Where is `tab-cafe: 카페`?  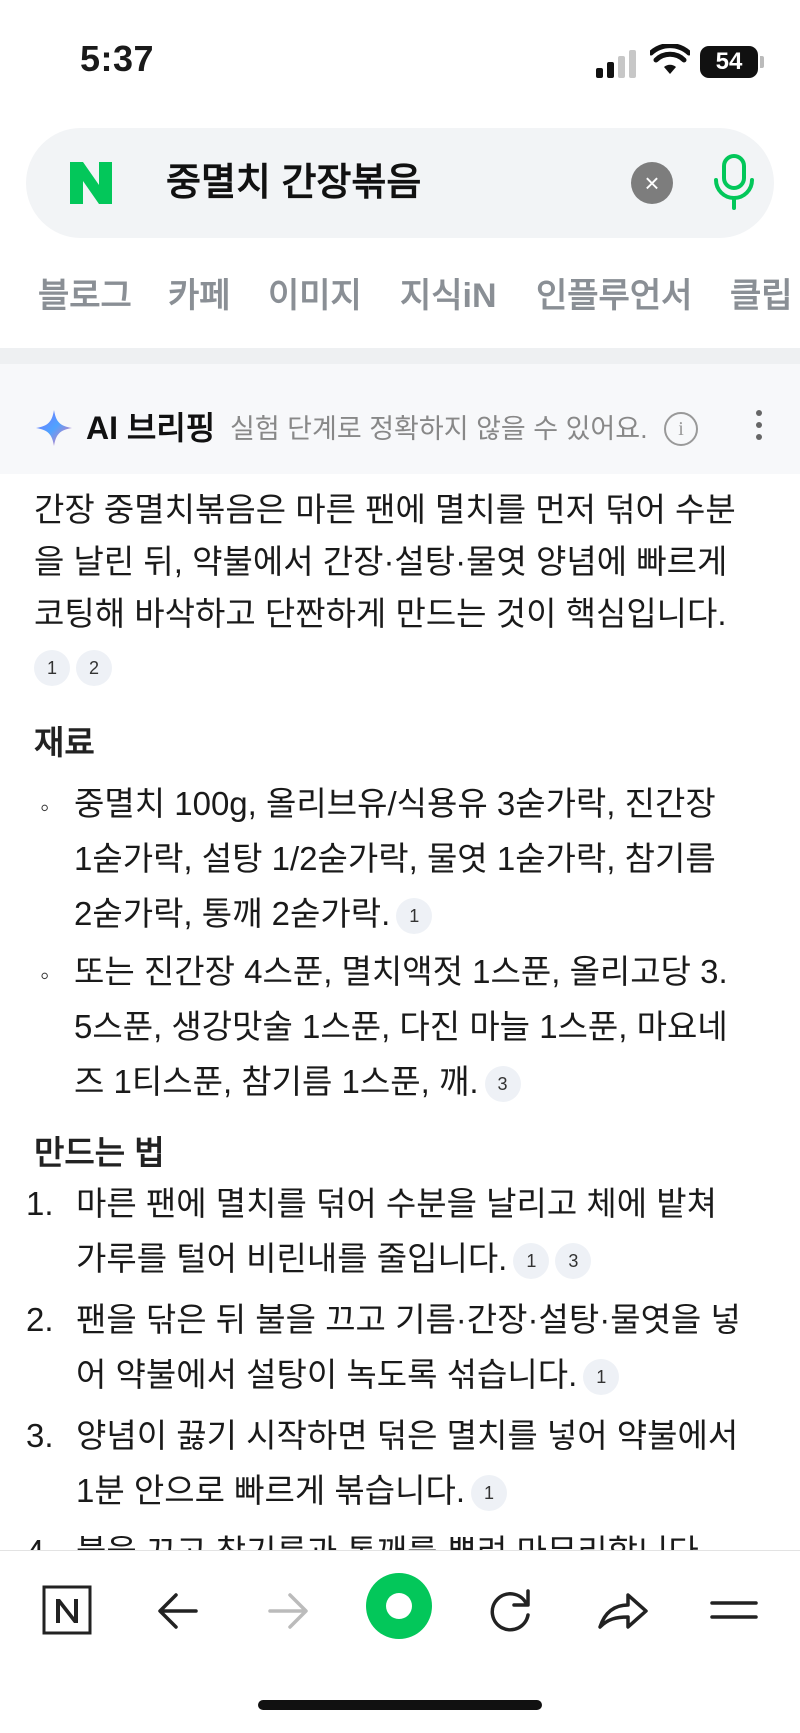
tab-cafe: 카페 is located at coordinates (199, 292).